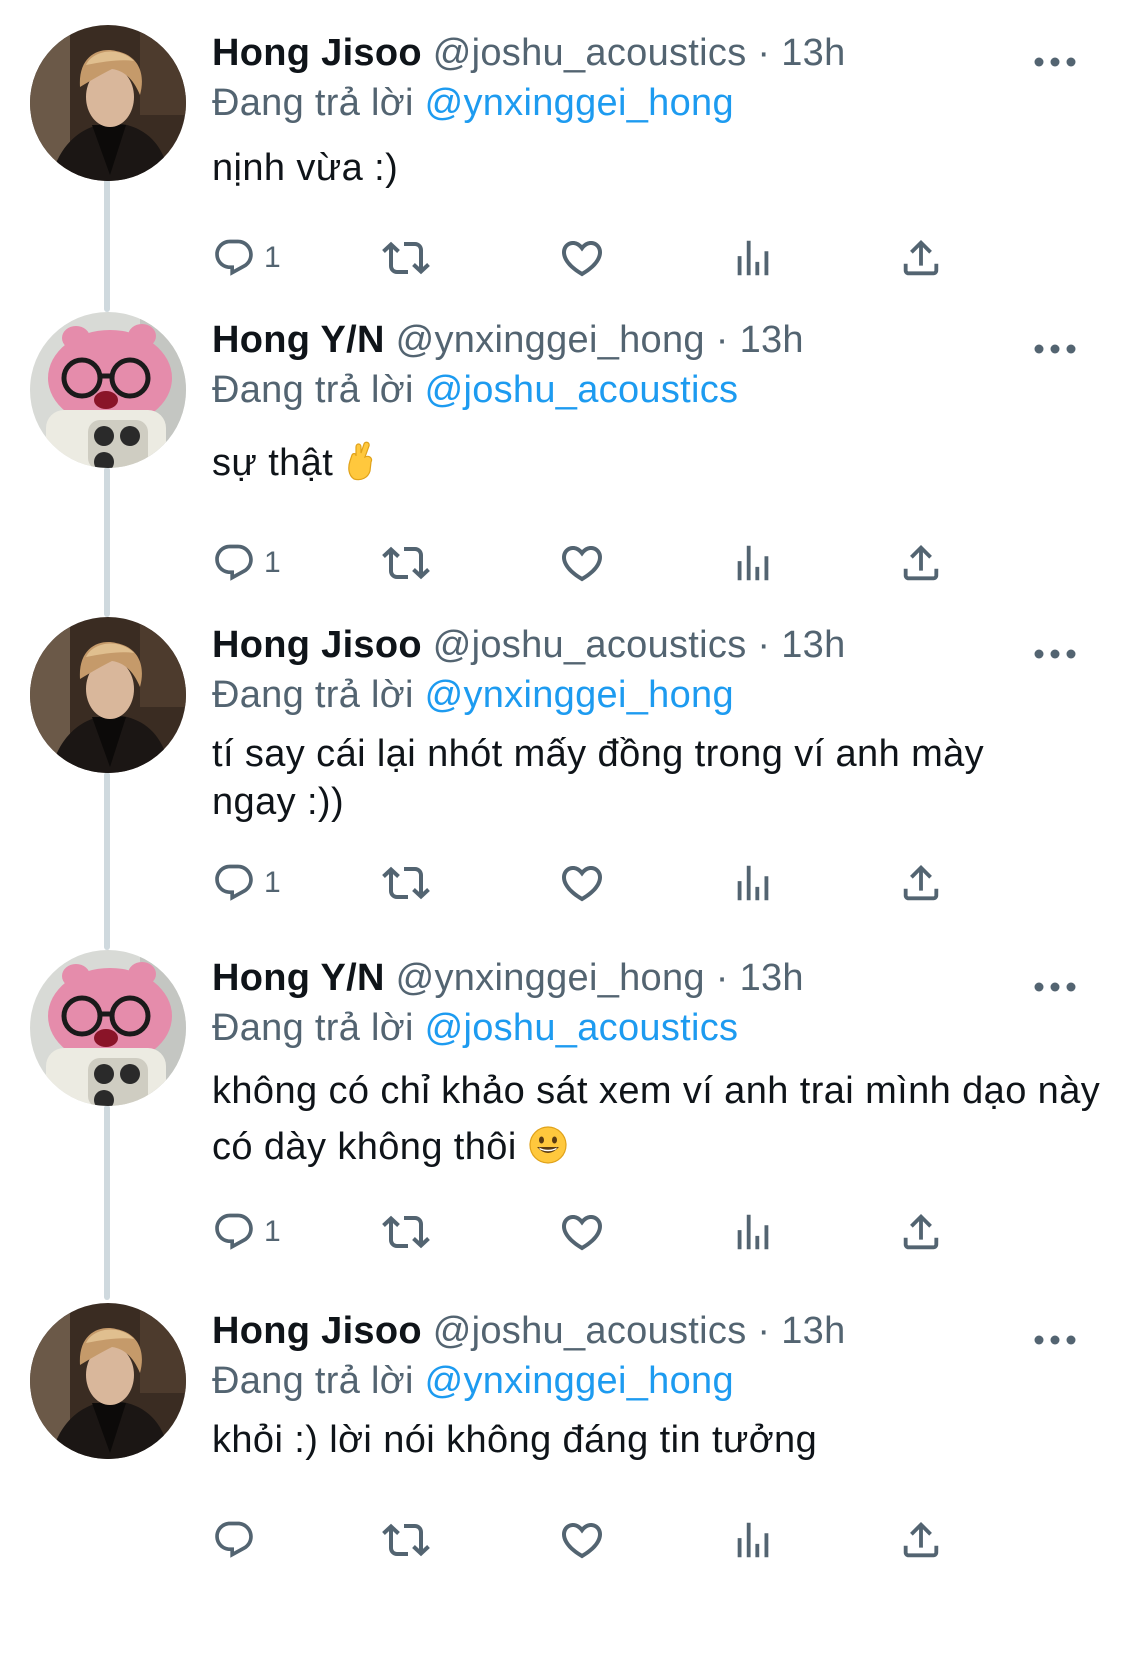  I want to click on tweet-text: nịnh vừa :), so click(305, 168).